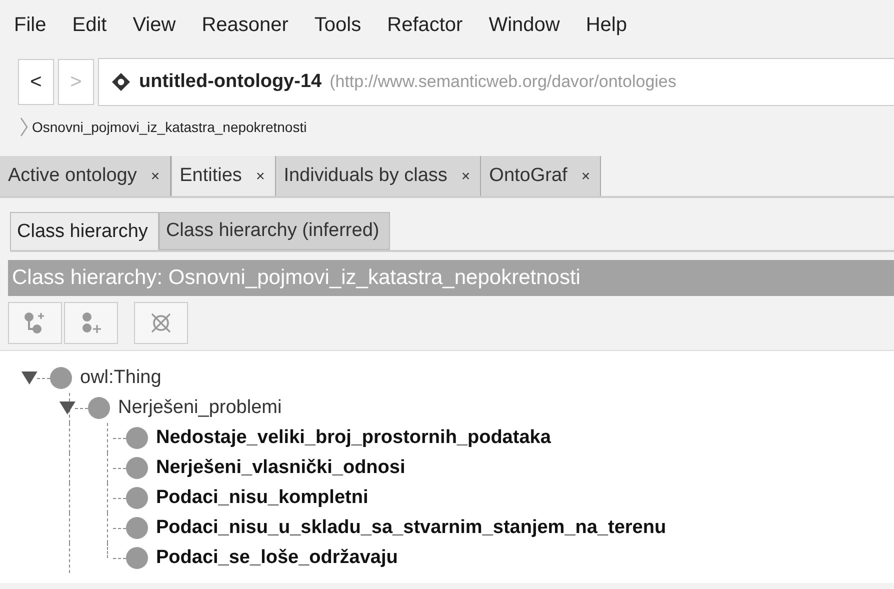  Describe the element at coordinates (89, 29) in the screenshot. I see `menu-item: Edit` at that location.